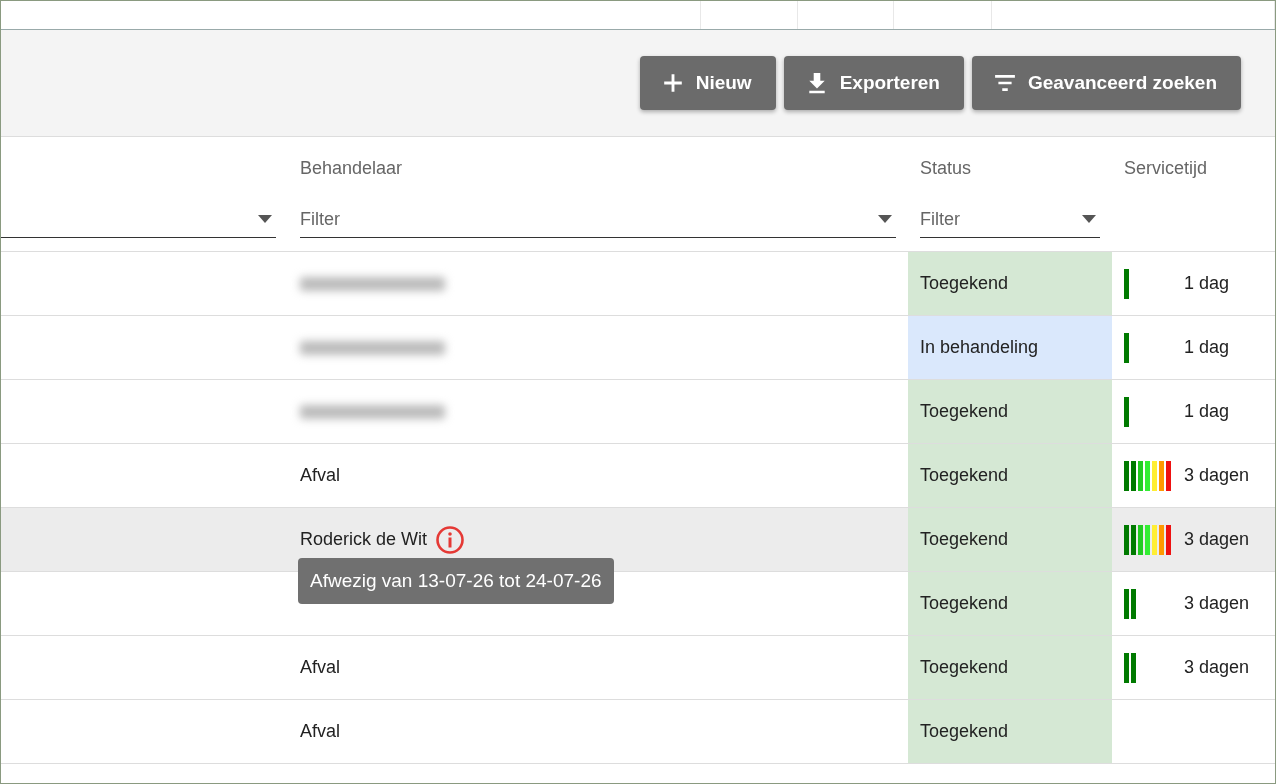  Describe the element at coordinates (873, 83) in the screenshot. I see `export-button: Exporteren` at that location.